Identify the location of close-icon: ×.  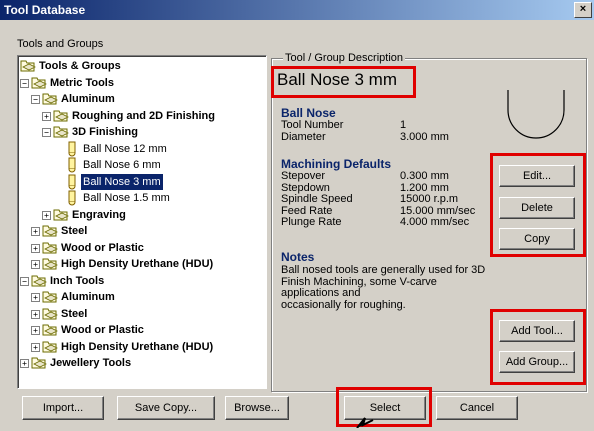
(583, 10).